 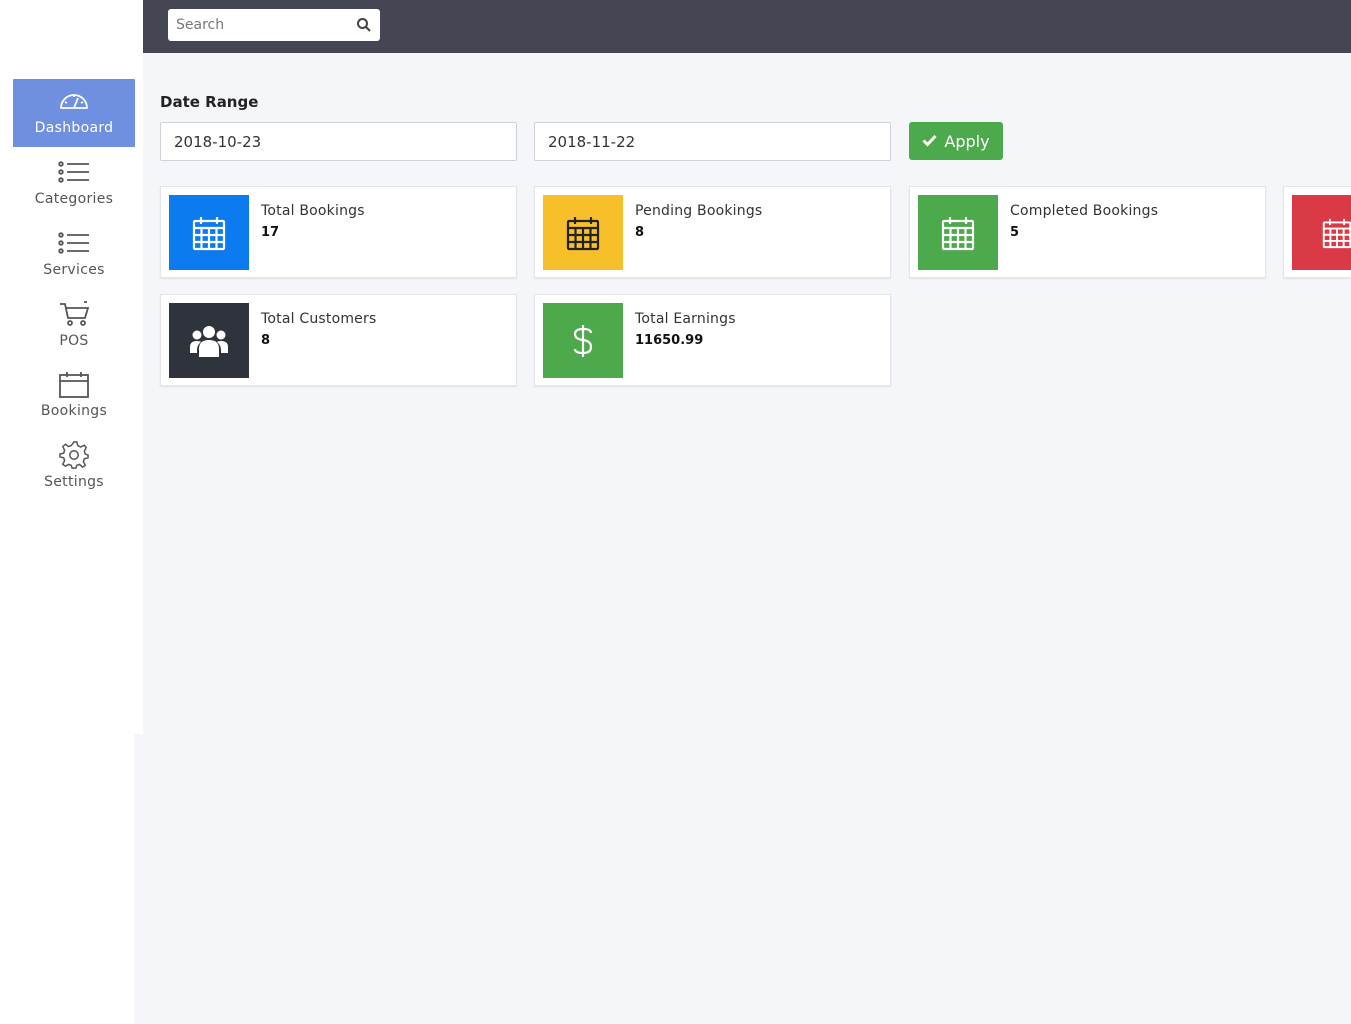 I want to click on check-icon, so click(x=929, y=141).